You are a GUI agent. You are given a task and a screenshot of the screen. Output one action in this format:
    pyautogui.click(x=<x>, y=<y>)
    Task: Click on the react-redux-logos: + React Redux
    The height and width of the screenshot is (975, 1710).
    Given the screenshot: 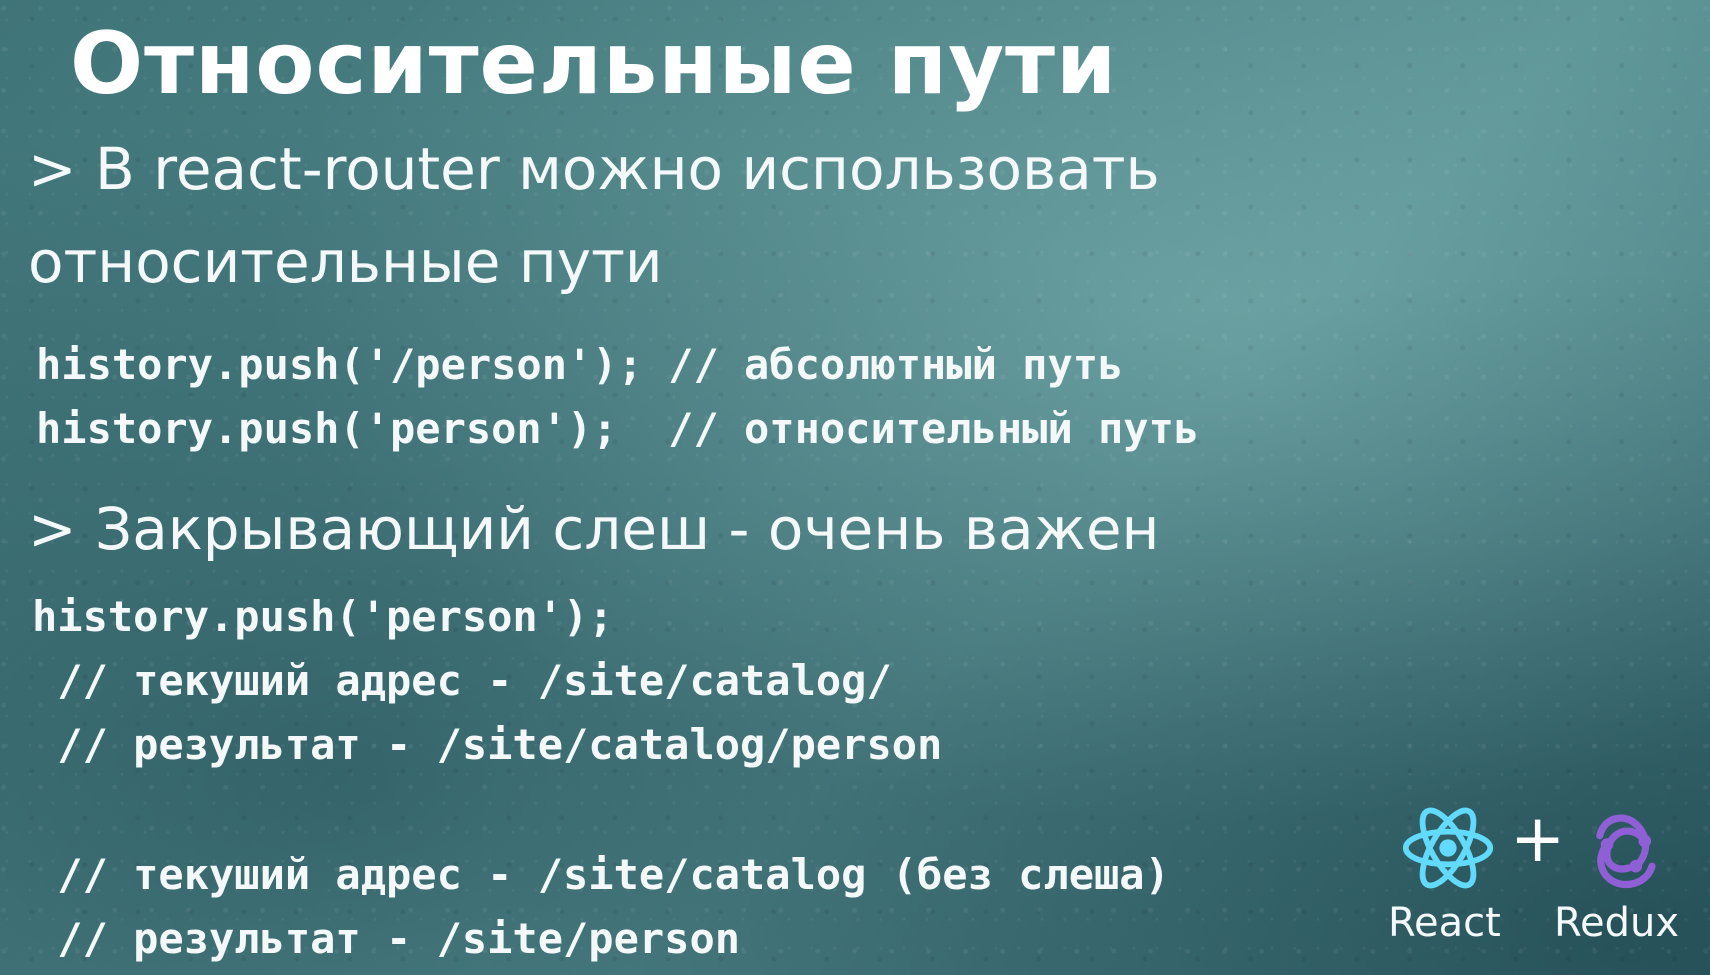 What is the action you would take?
    pyautogui.click(x=1540, y=885)
    